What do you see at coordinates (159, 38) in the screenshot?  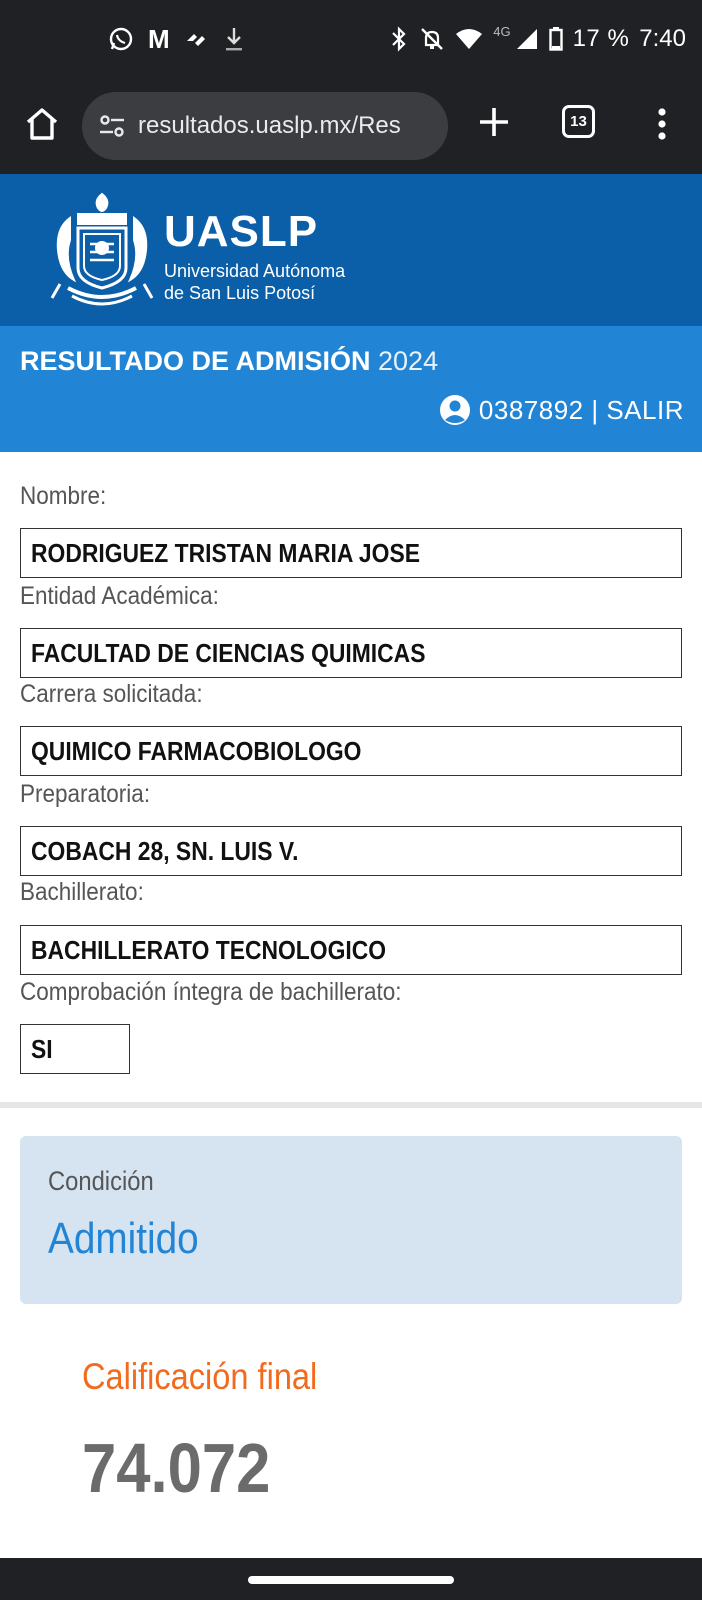 I see `gmail-icon: M` at bounding box center [159, 38].